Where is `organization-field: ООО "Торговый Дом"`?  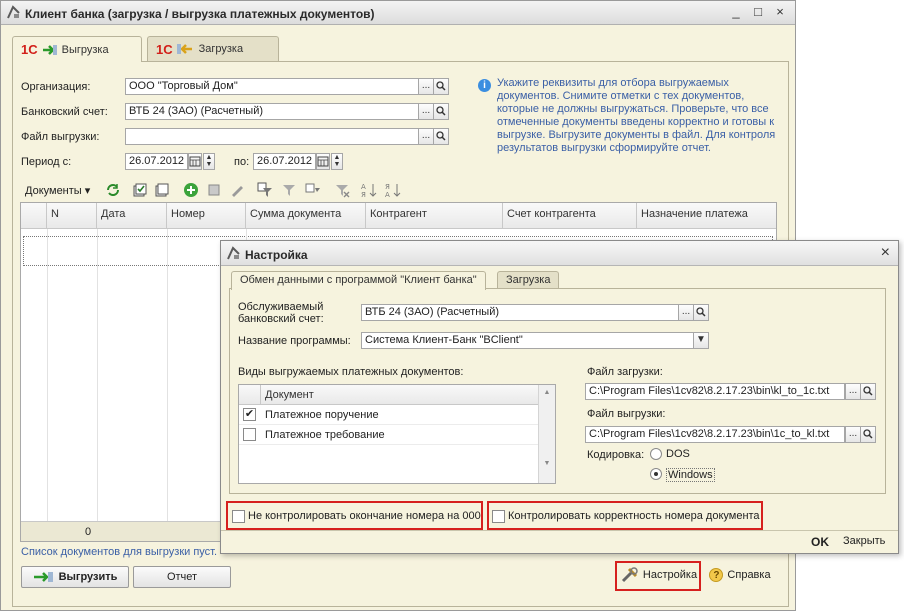
organization-field: ООО "Торговый Дом" is located at coordinates (272, 86).